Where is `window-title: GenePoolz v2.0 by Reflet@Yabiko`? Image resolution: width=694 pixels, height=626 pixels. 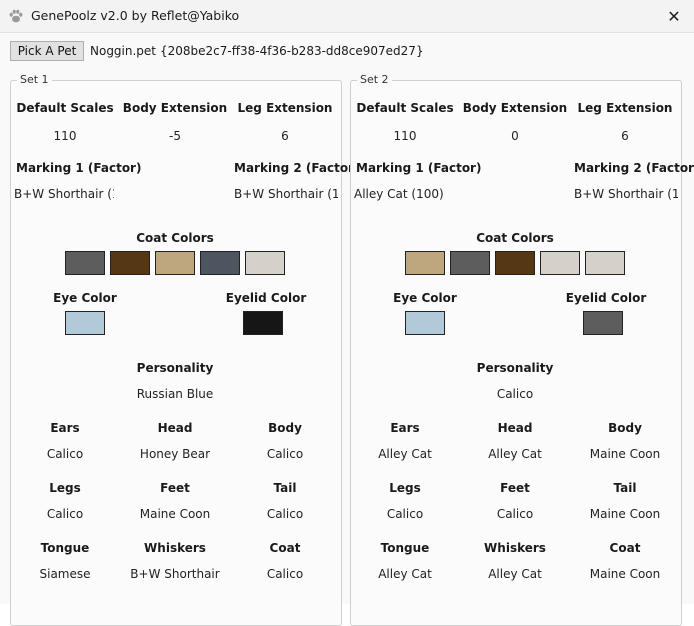
window-title: GenePoolz v2.0 by Reflet@Yabiko is located at coordinates (135, 15).